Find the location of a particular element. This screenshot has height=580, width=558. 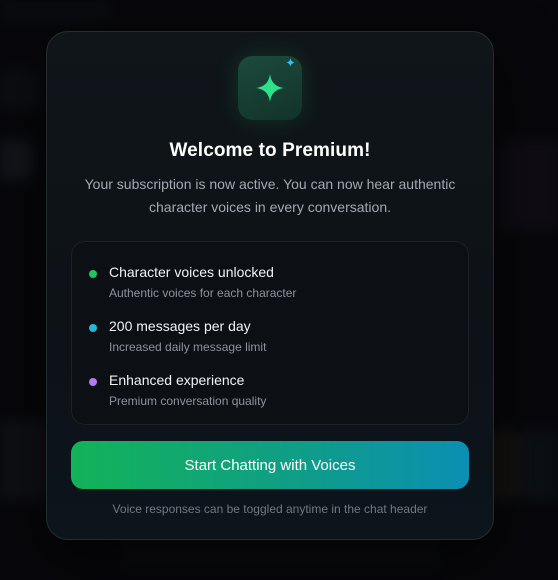

feature-description: Increased daily message limit is located at coordinates (188, 347).